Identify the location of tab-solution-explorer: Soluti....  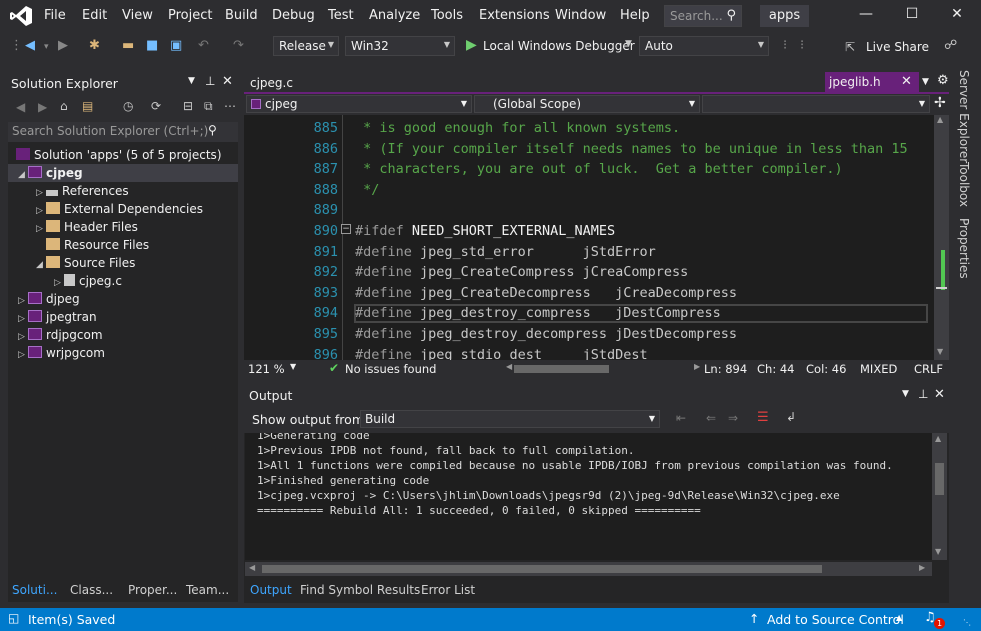
(34, 590).